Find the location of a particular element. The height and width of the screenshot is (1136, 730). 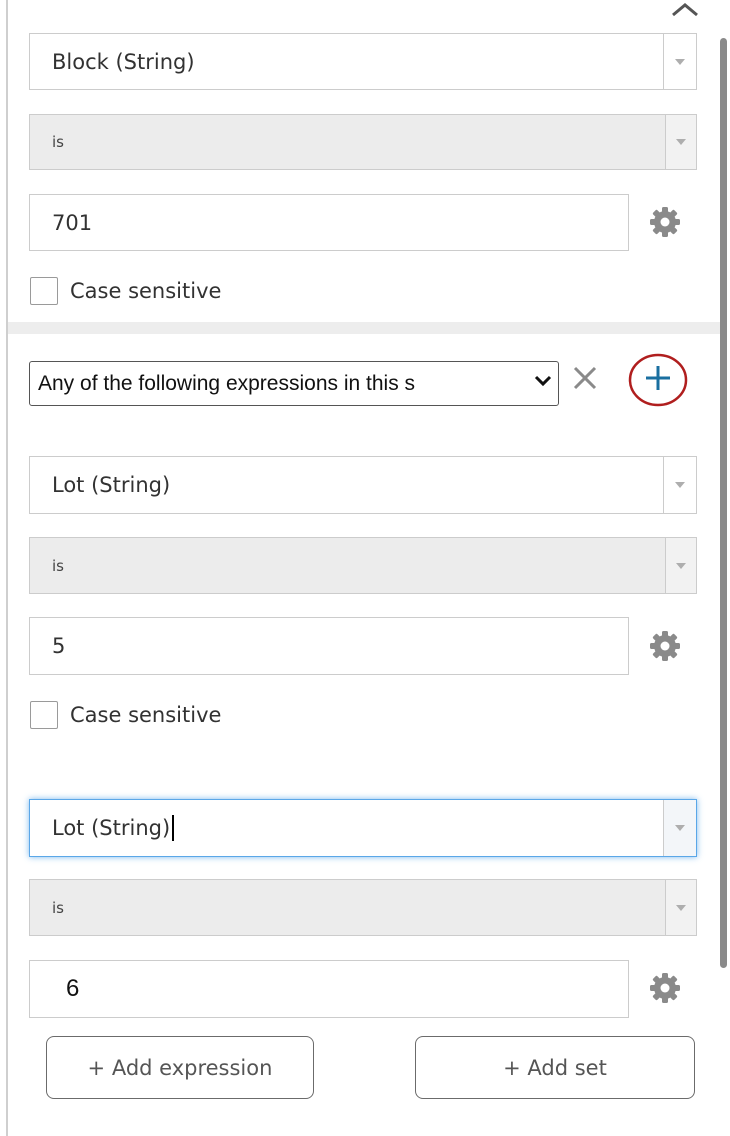

field-select-text: Lot (String) is located at coordinates (111, 828).